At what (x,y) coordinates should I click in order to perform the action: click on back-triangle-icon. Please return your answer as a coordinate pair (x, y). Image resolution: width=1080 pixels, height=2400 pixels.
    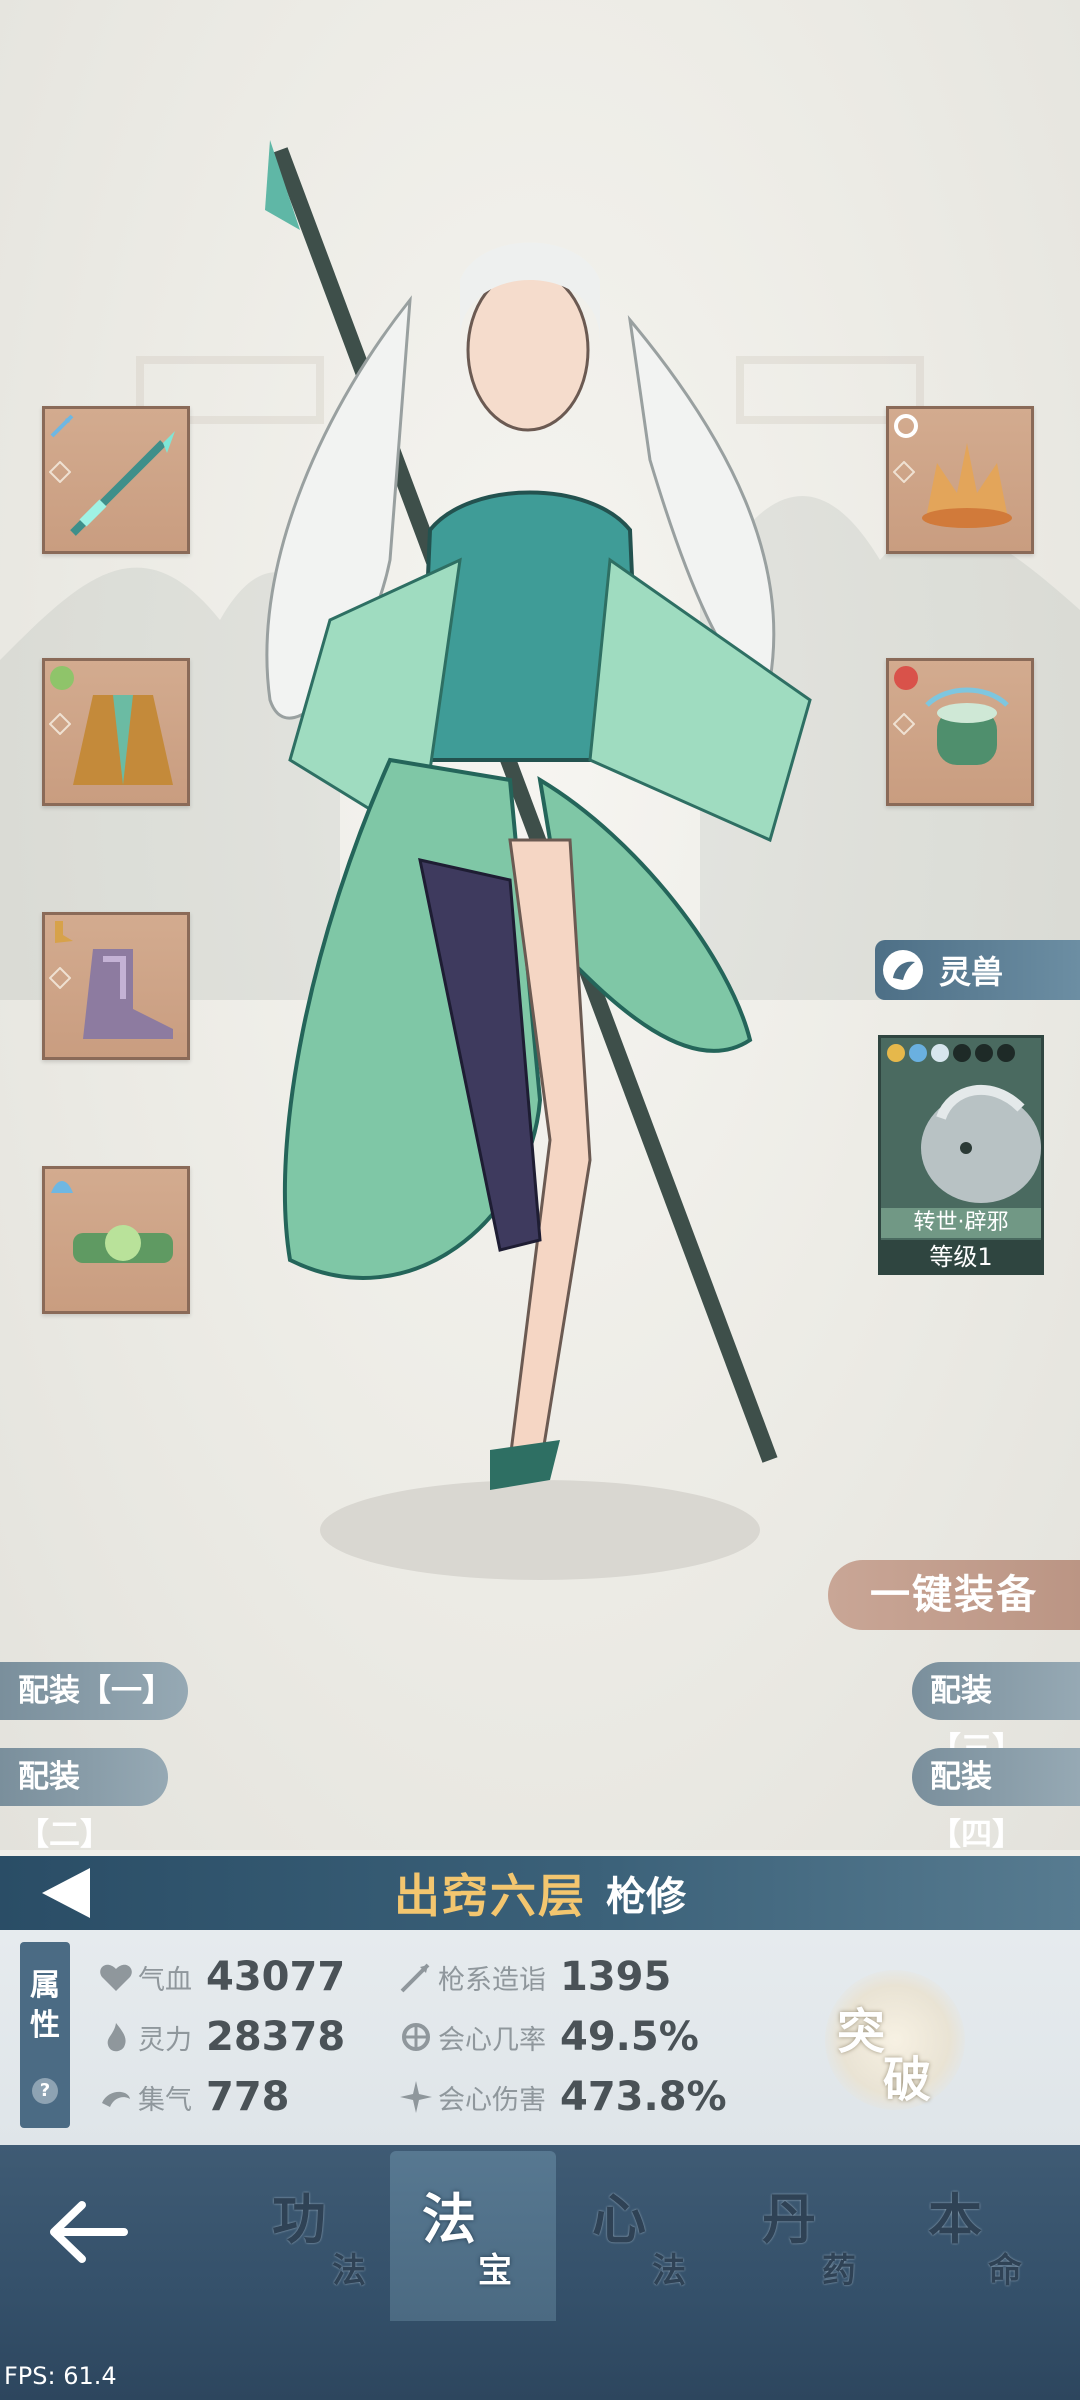
    Looking at the image, I should click on (66, 1893).